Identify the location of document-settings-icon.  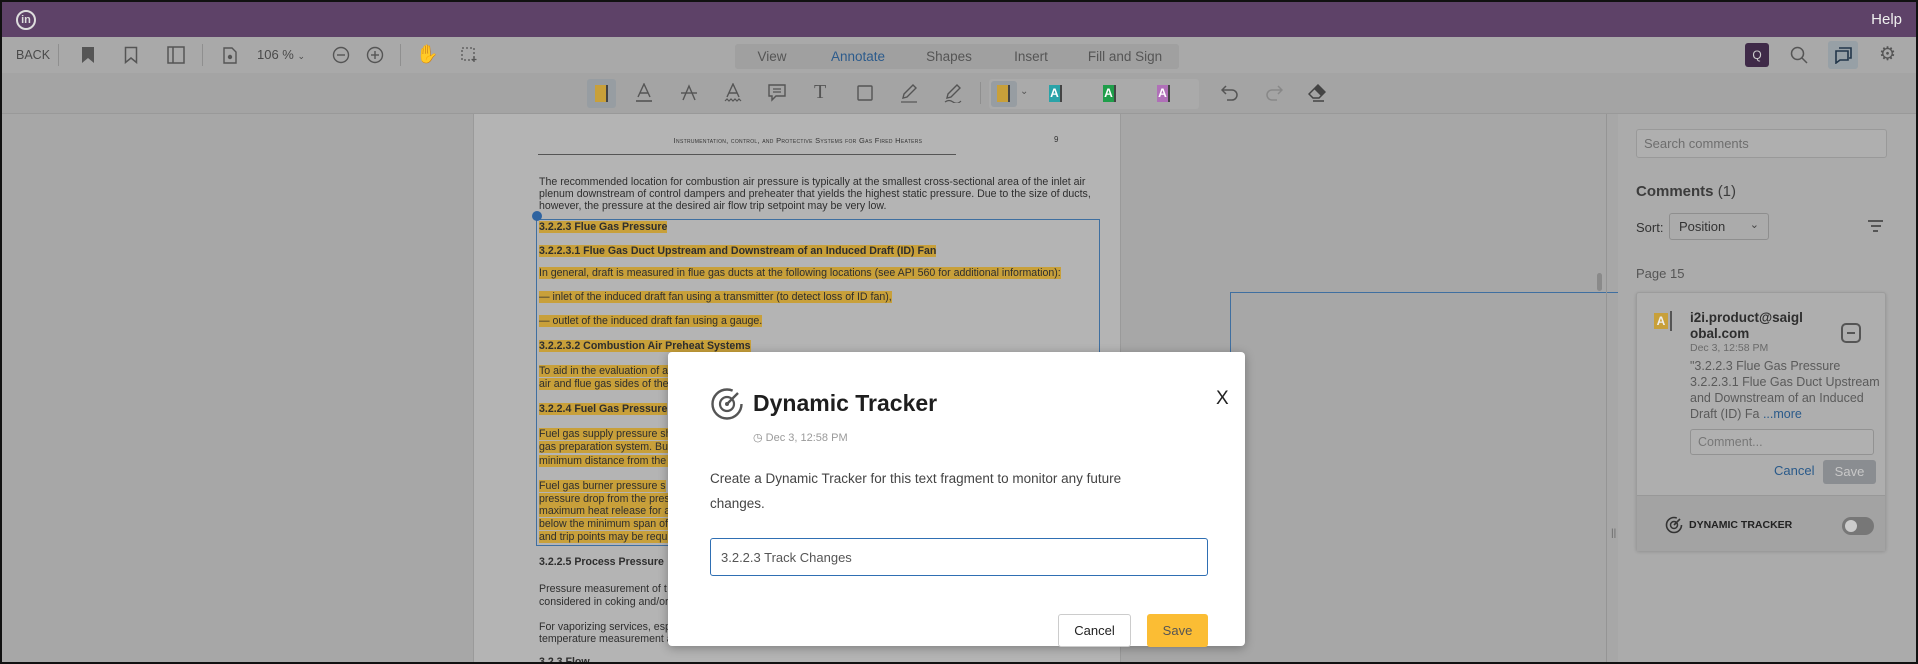
(230, 55).